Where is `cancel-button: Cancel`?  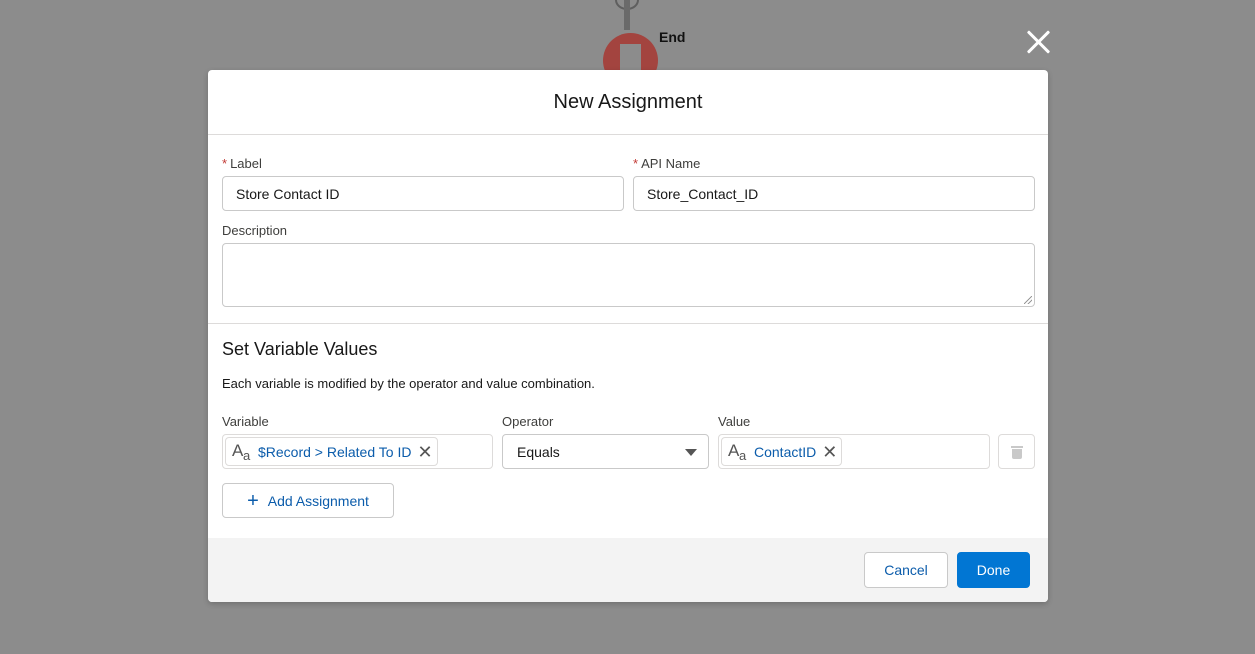
cancel-button: Cancel is located at coordinates (906, 570).